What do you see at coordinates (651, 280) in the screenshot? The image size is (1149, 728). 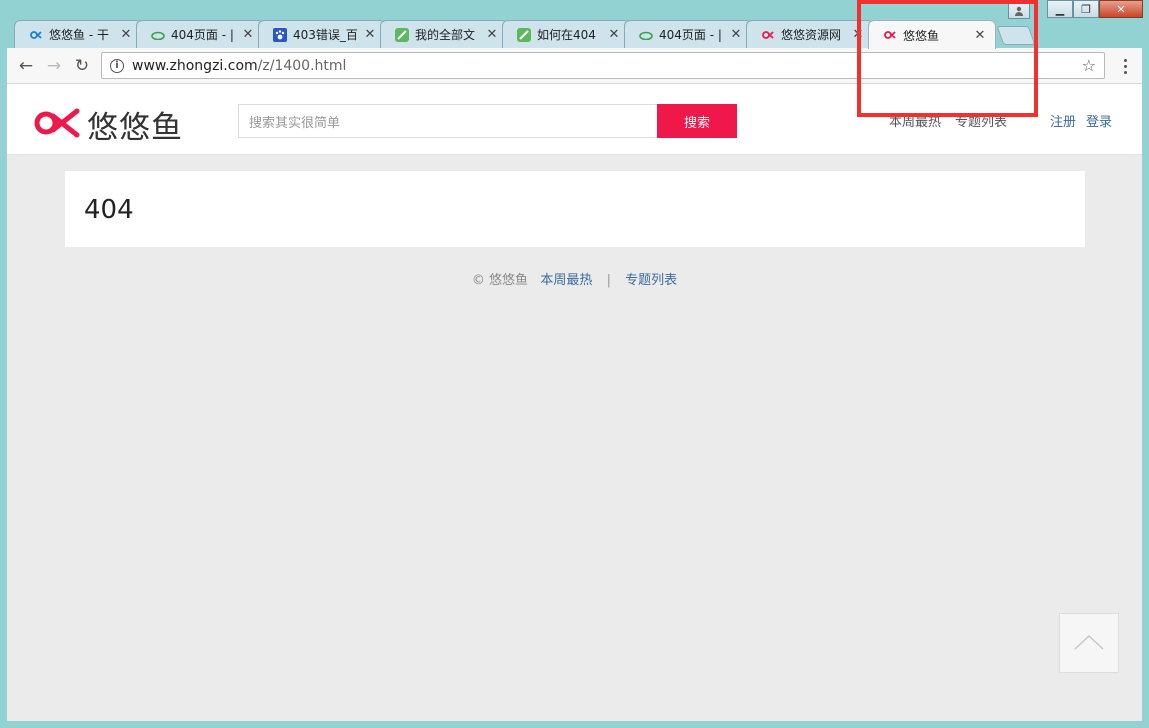 I see `footer-link-topics: 专题列表` at bounding box center [651, 280].